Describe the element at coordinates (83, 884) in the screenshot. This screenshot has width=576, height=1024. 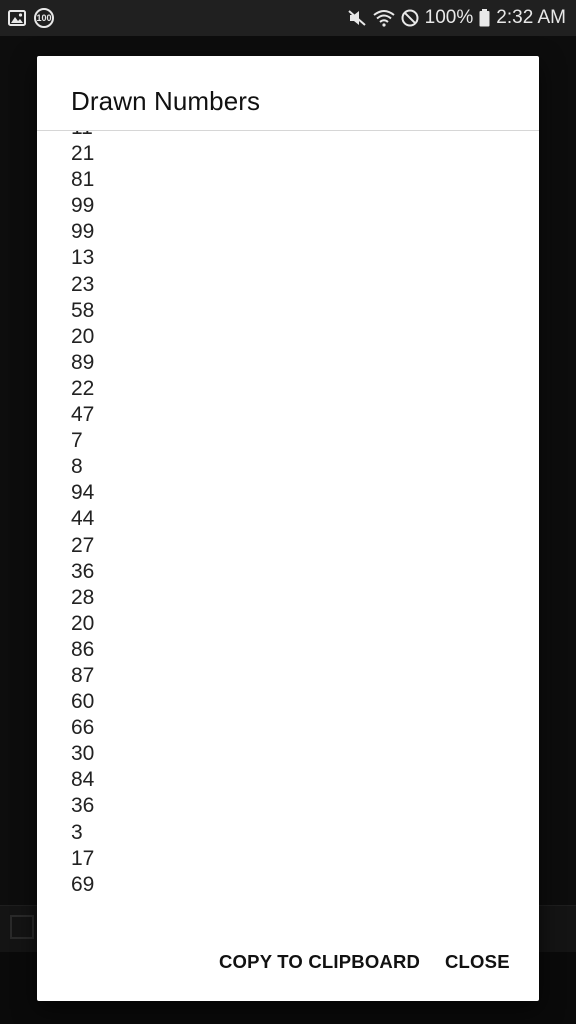
I see `number-item: 69` at that location.